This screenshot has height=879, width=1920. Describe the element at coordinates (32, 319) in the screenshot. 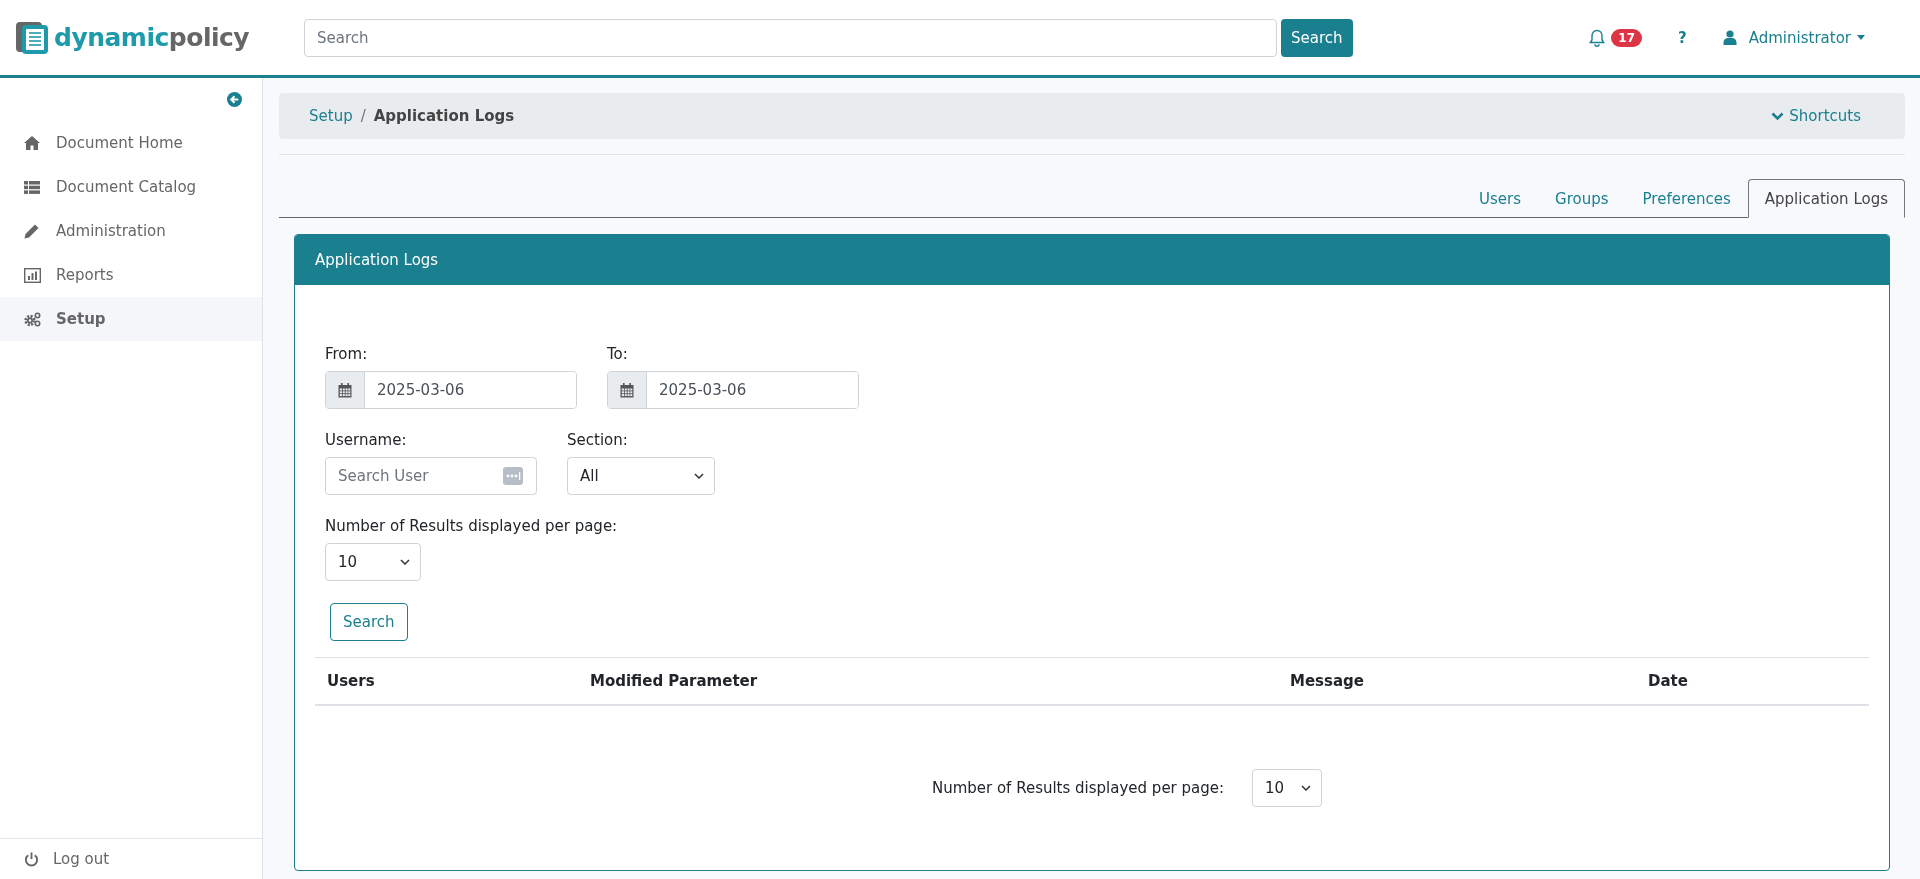

I see `gears-icon` at that location.